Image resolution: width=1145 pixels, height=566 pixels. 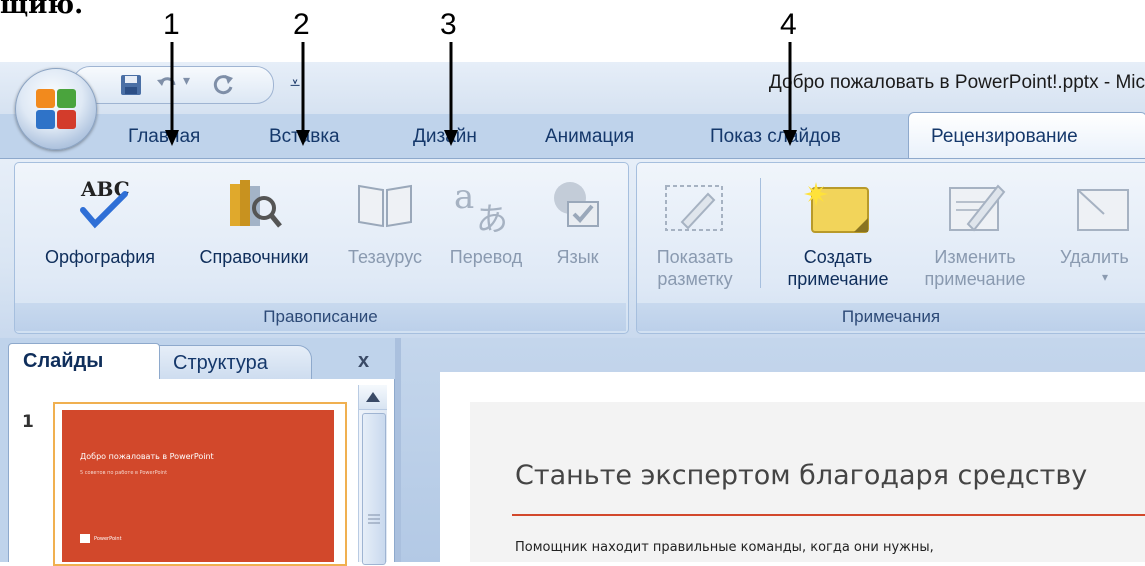 I want to click on delete-comment-icon, so click(x=1103, y=210).